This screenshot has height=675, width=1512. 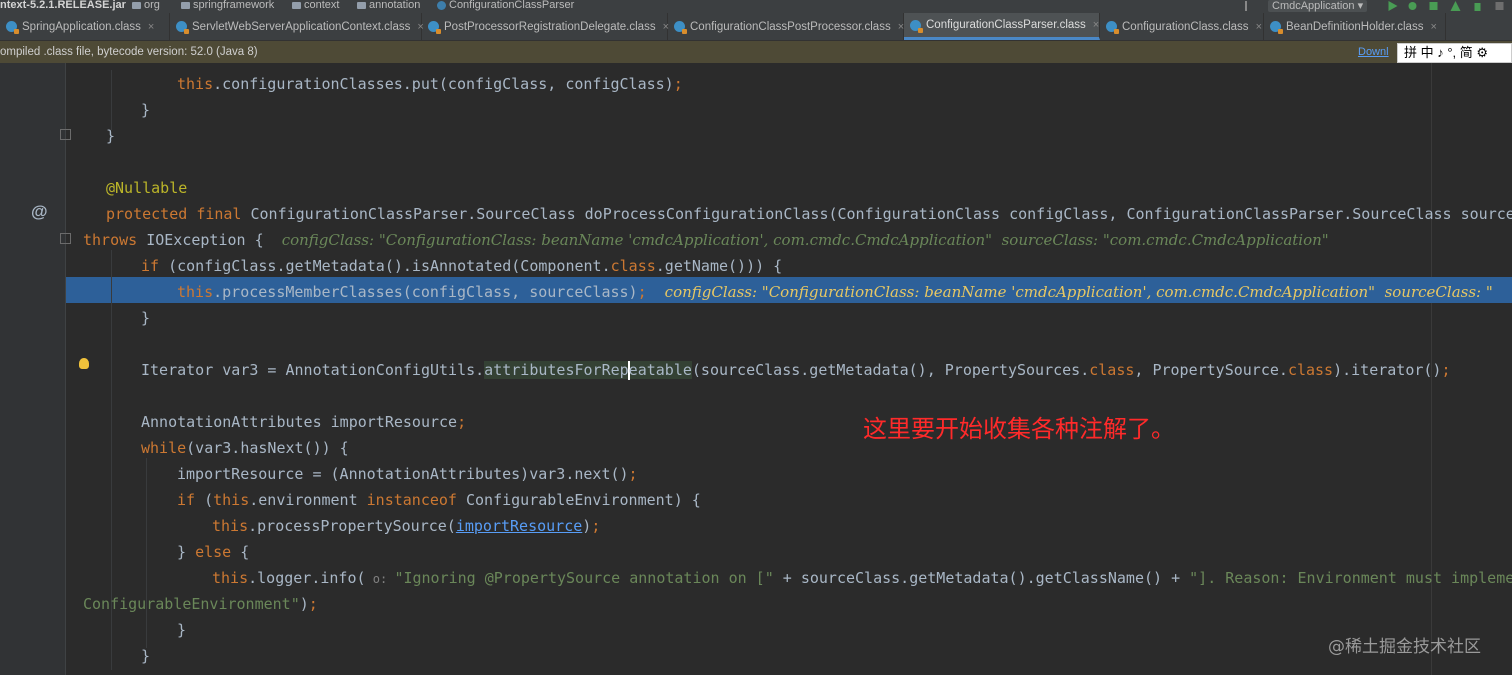 I want to click on breadcrumb-annotation: annotation, so click(x=388, y=5).